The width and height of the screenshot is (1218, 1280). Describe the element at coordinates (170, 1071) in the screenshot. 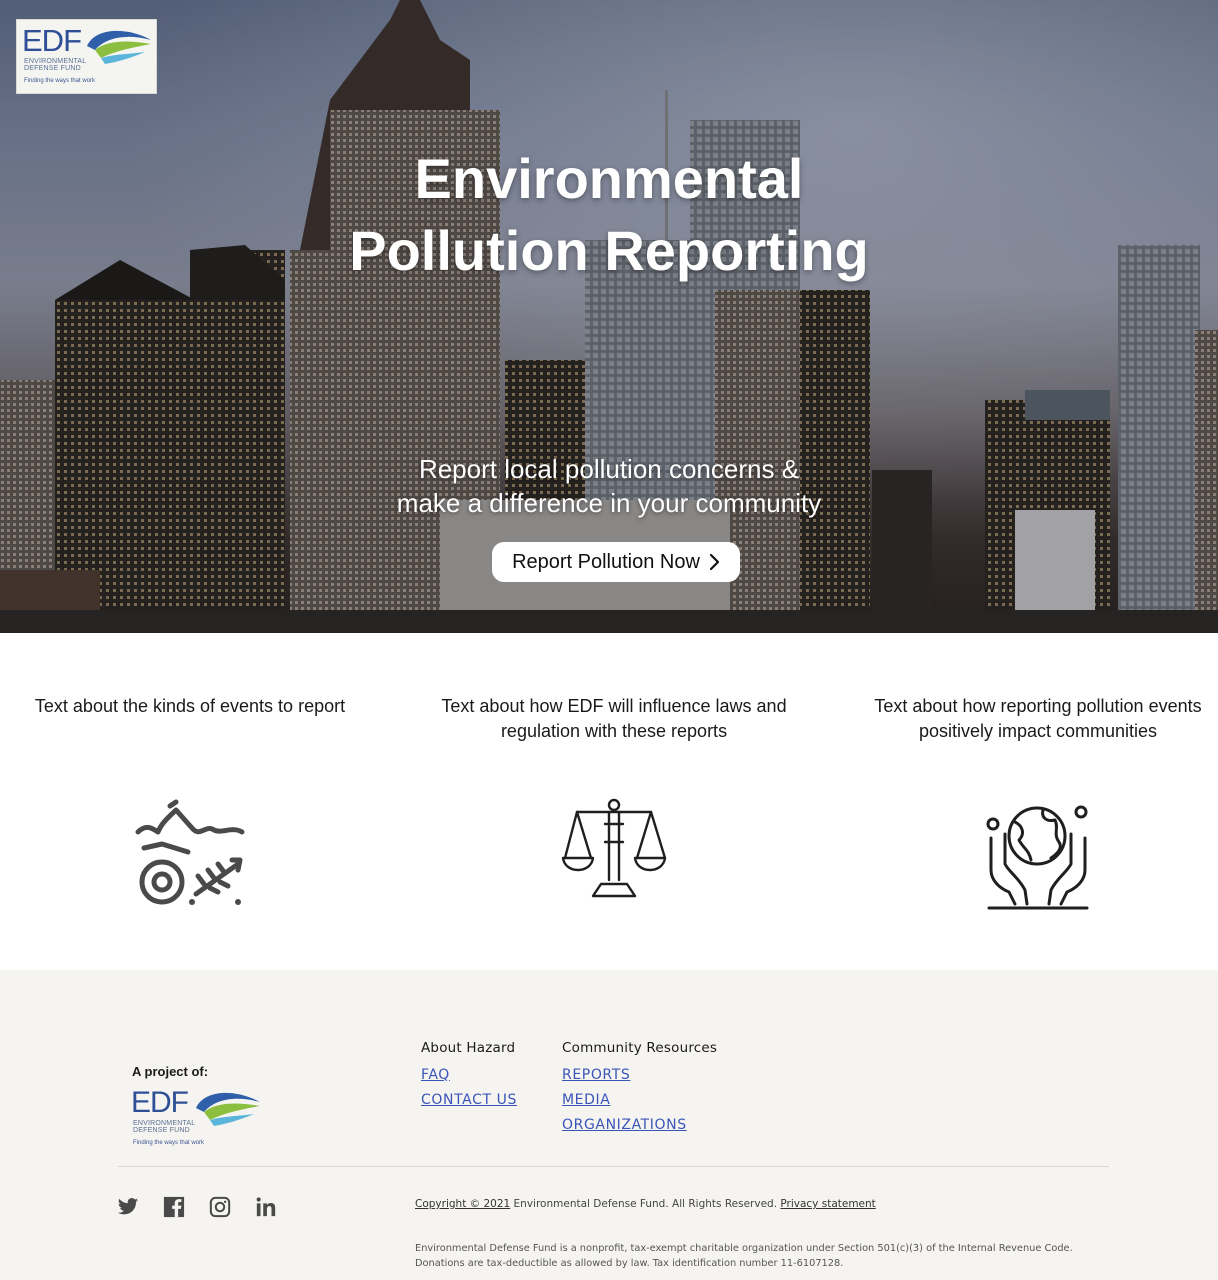

I see `project-of-label: A project of:` at that location.